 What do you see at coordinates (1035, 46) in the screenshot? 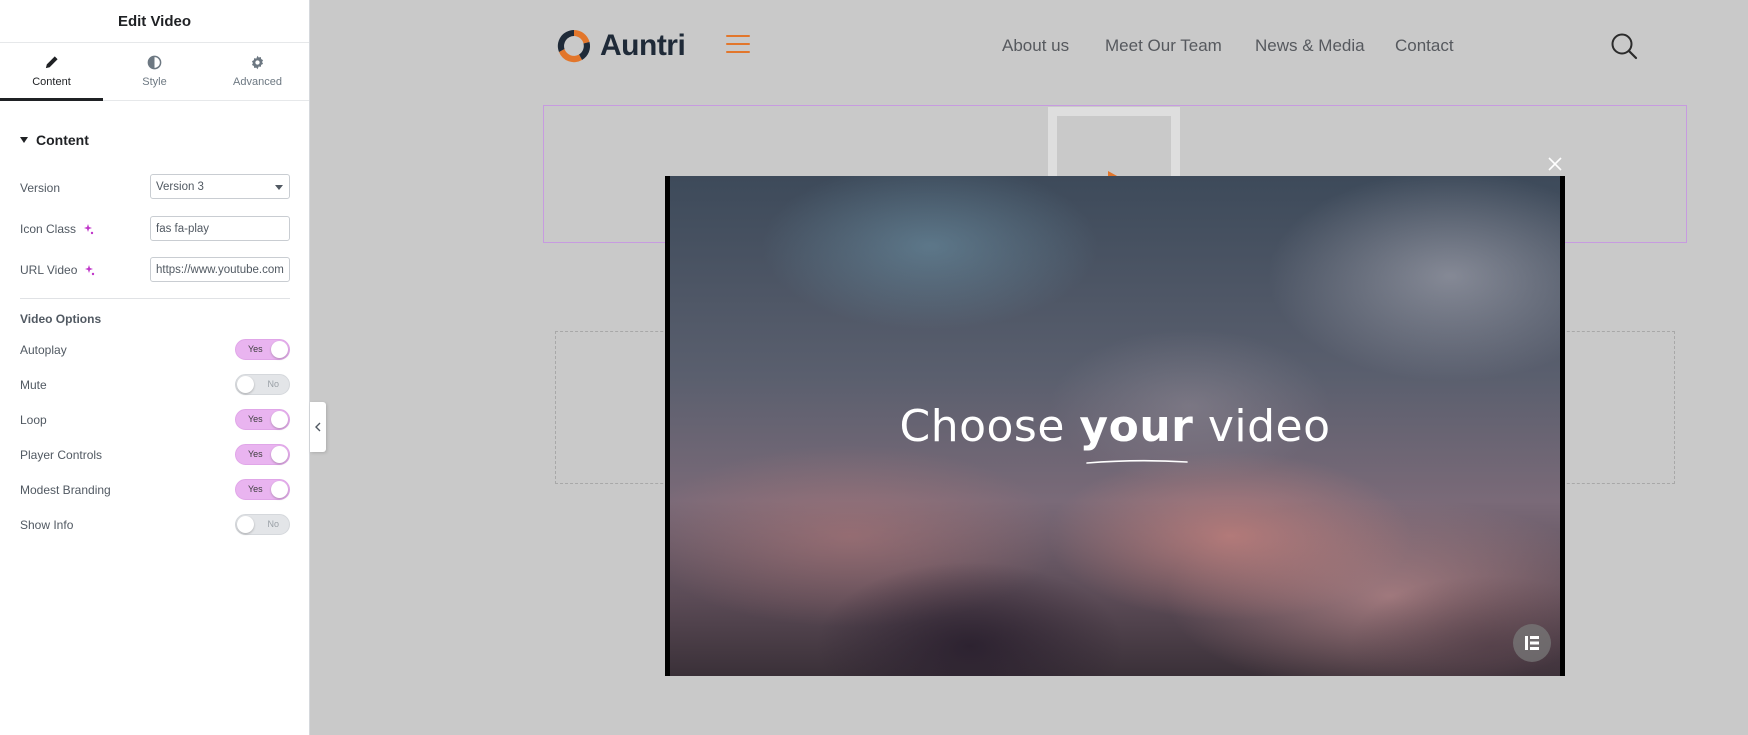
I see `nav-about-us: About us` at bounding box center [1035, 46].